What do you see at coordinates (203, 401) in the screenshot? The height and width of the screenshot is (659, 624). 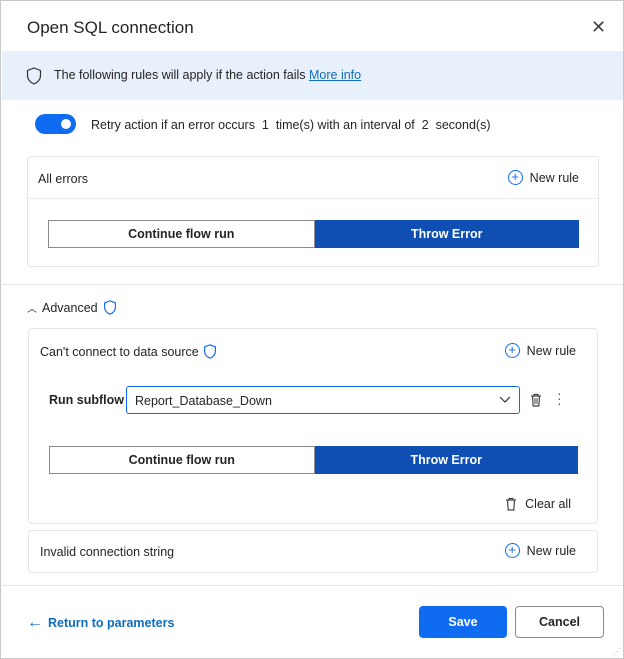 I see `subflow-value: Report_Database_Down` at bounding box center [203, 401].